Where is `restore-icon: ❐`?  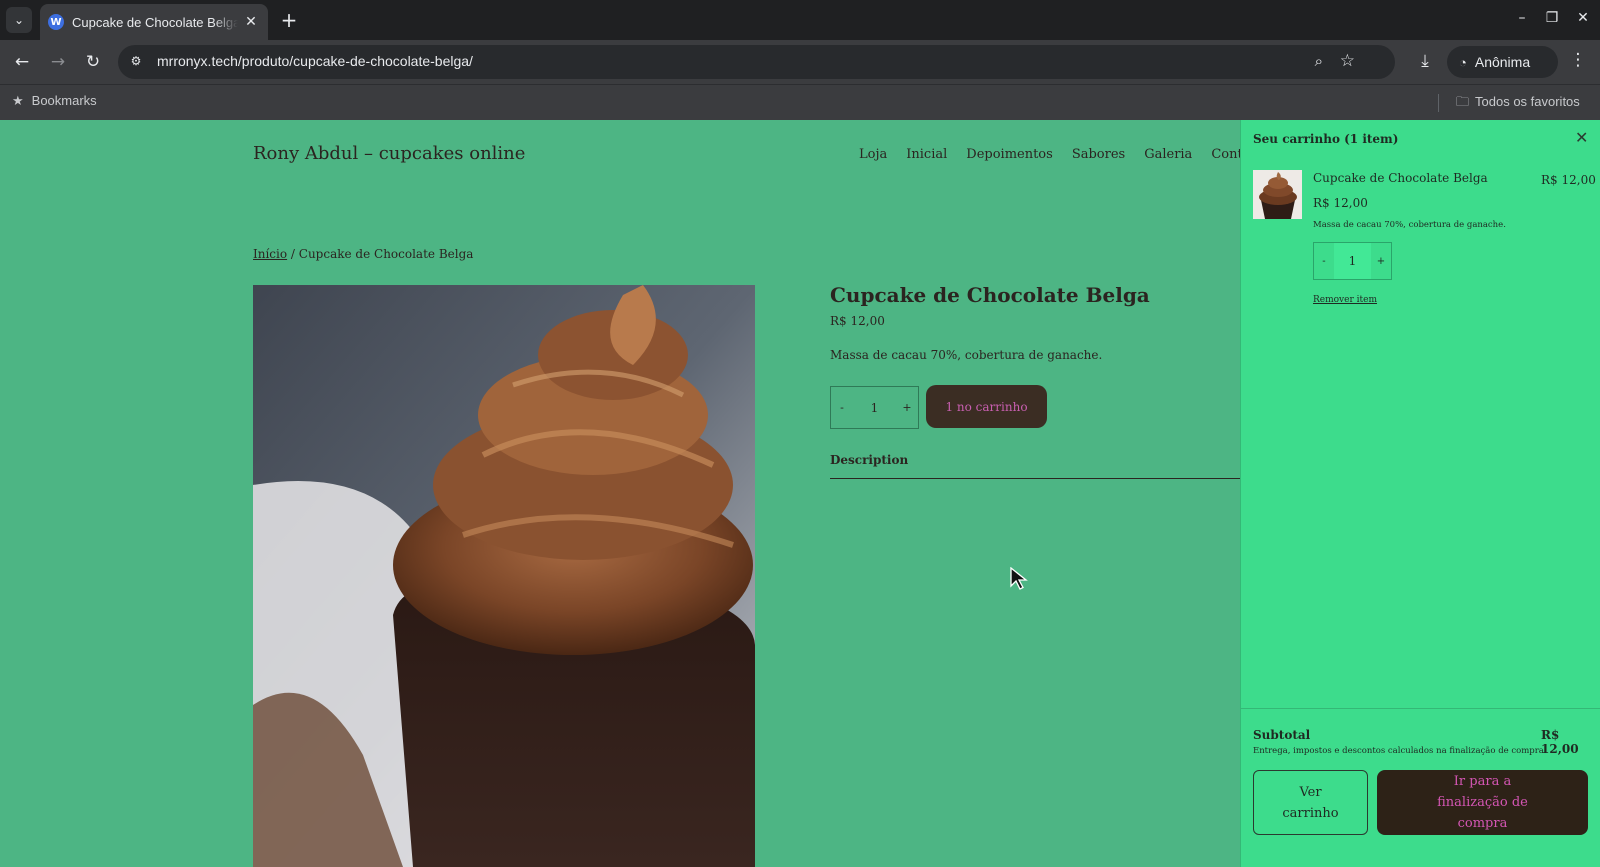
restore-icon: ❐ is located at coordinates (1552, 18).